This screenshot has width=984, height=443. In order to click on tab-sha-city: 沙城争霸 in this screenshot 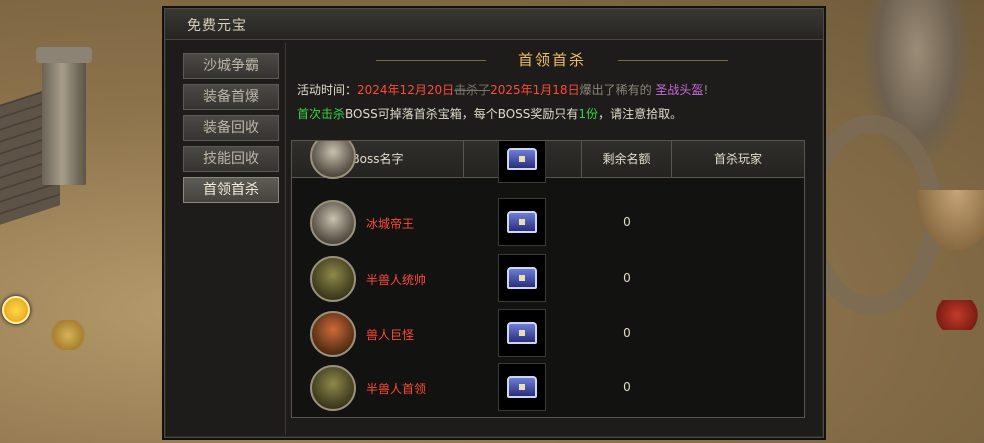, I will do `click(231, 66)`.